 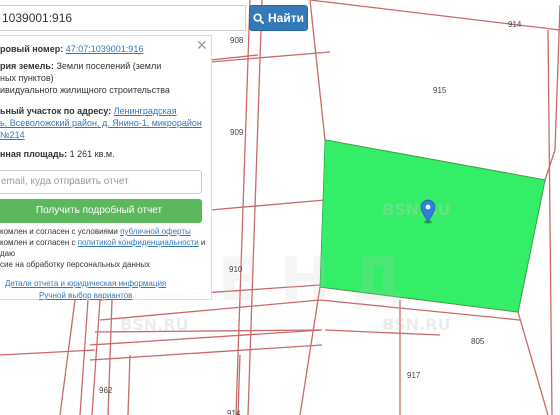 I want to click on svg-text: Е Н Д, so click(x=311, y=280).